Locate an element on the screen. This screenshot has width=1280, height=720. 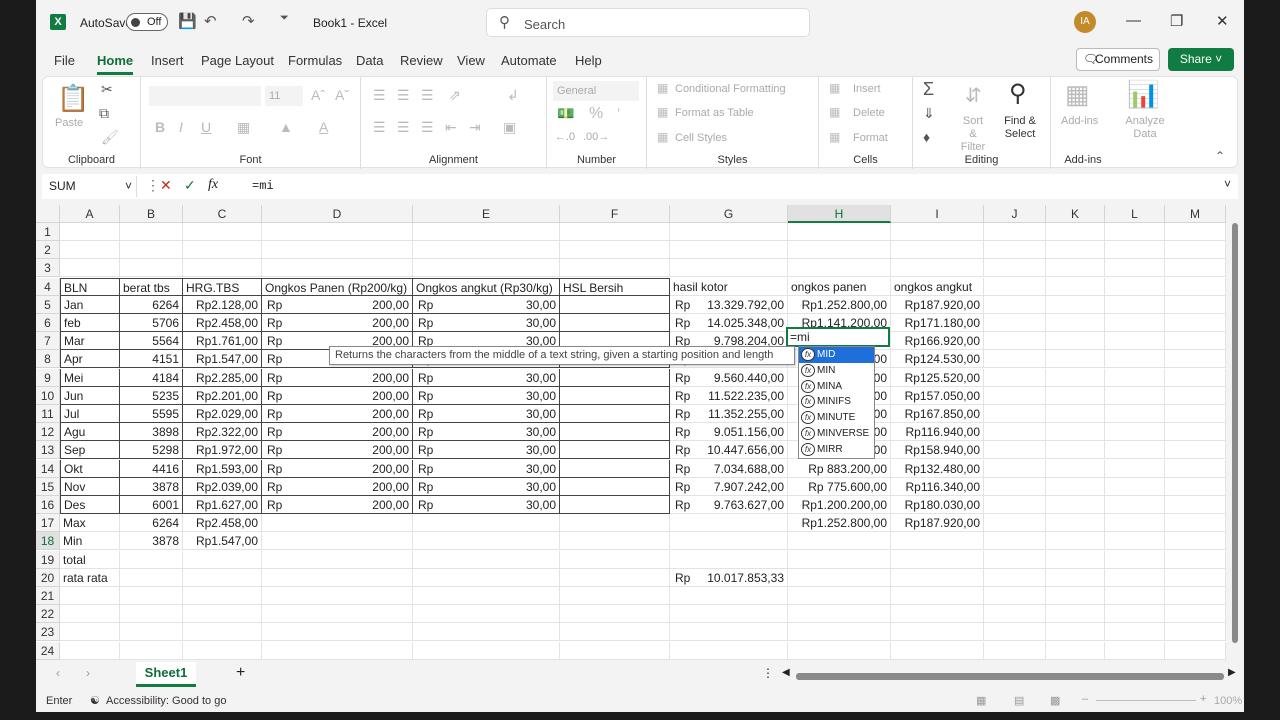
cell-m11 is located at coordinates (1195, 414).